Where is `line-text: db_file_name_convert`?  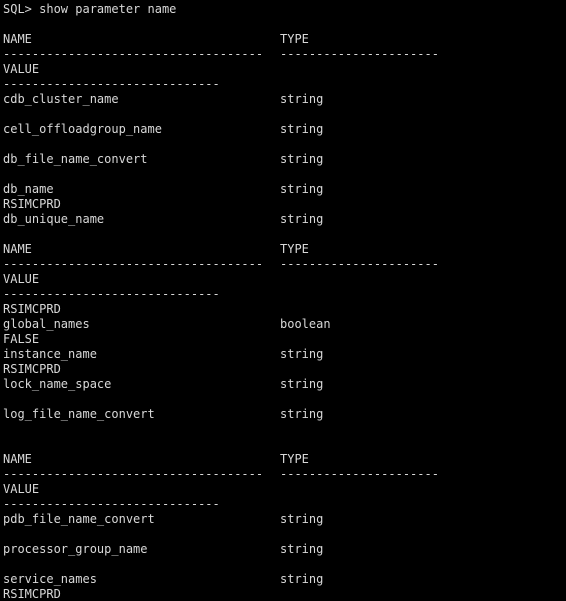
line-text: db_file_name_convert is located at coordinates (75, 159).